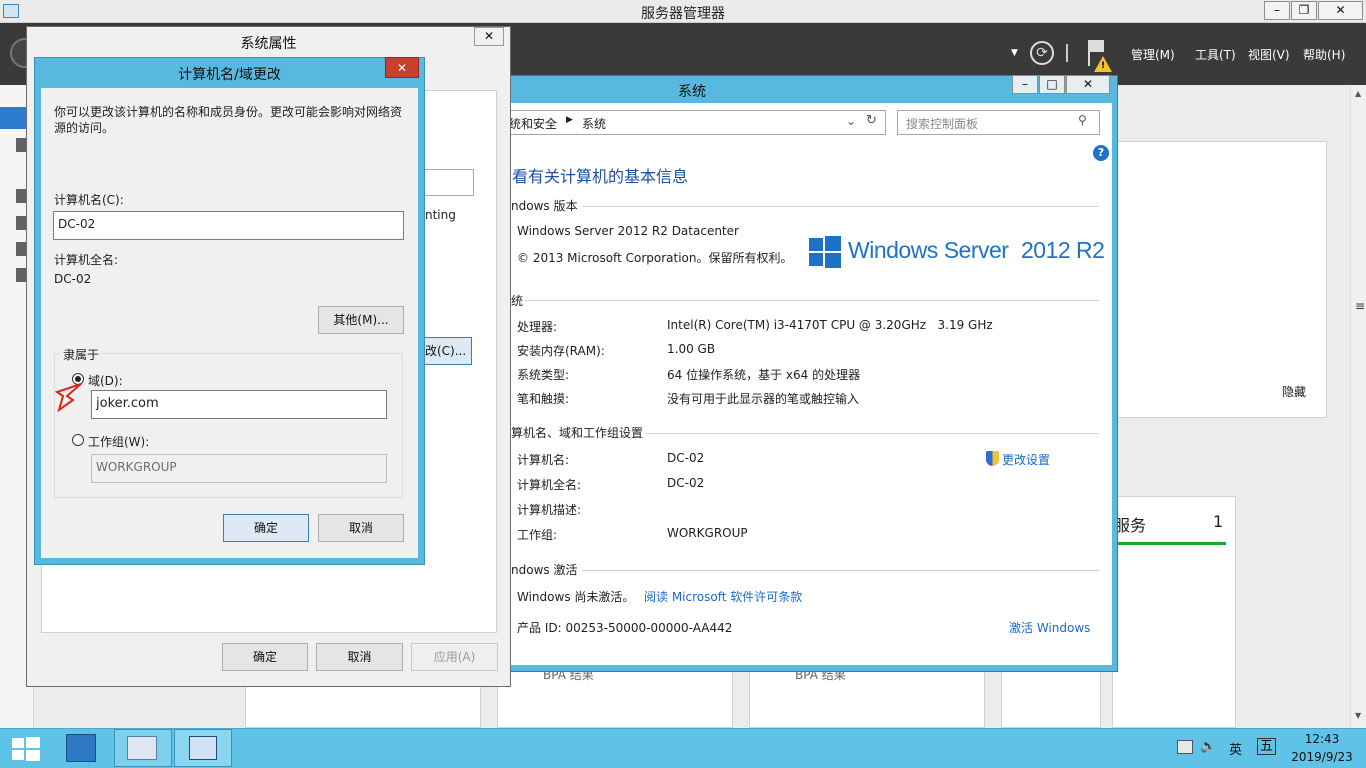 The height and width of the screenshot is (768, 1366). I want to click on search-placeholder: 搜索控制面板, so click(942, 124).